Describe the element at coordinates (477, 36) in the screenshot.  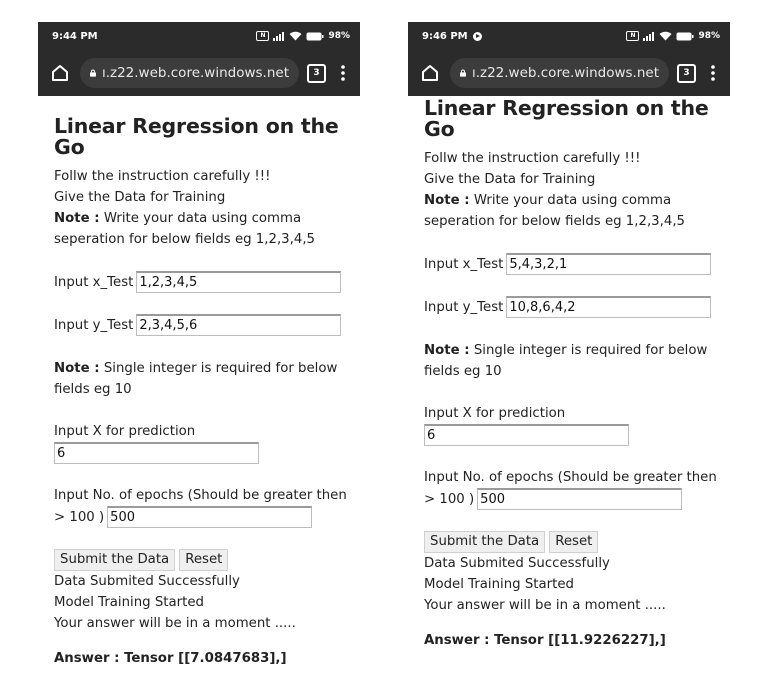
I see `navigation-icon` at that location.